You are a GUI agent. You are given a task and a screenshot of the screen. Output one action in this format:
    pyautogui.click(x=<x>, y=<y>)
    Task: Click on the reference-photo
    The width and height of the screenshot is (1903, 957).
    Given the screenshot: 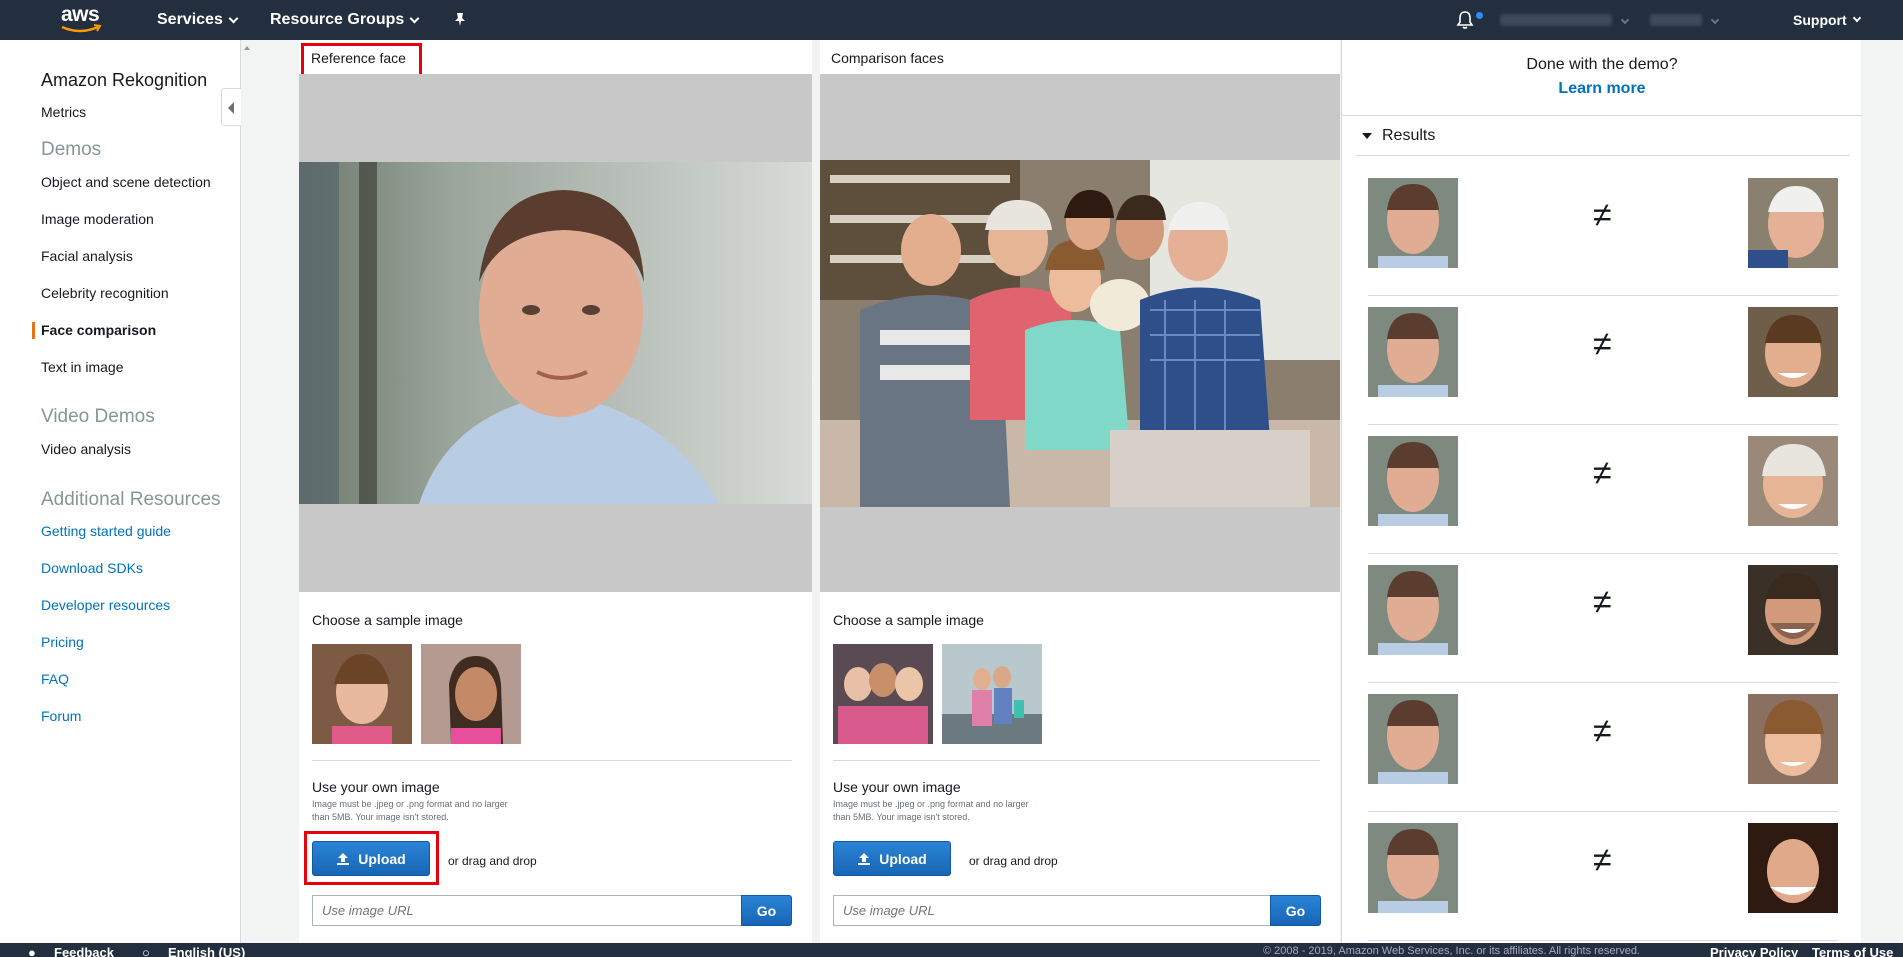 What is the action you would take?
    pyautogui.click(x=555, y=333)
    